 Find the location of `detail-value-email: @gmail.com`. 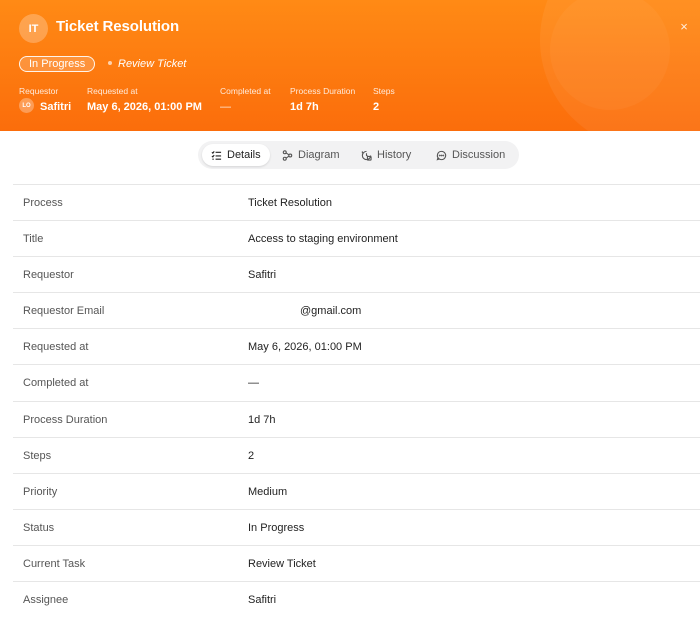

detail-value-email: @gmail.com is located at coordinates (304, 311).